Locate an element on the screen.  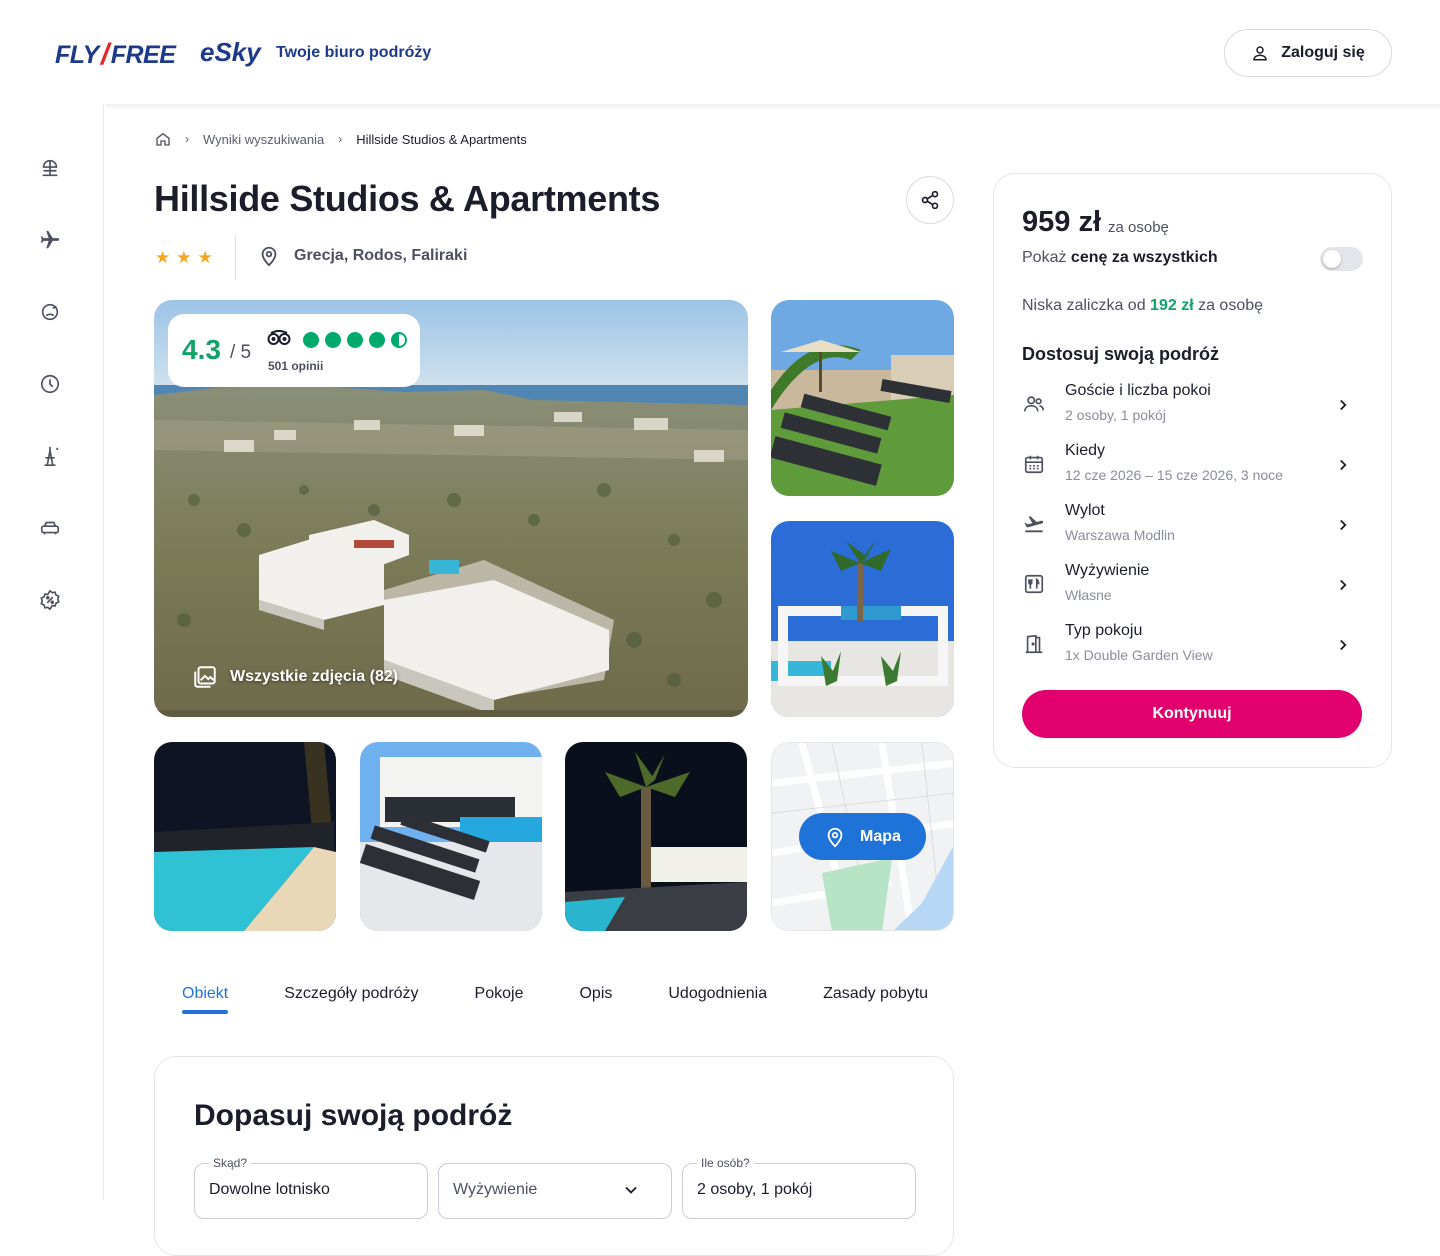
sidebar is located at coordinates (52, 652).